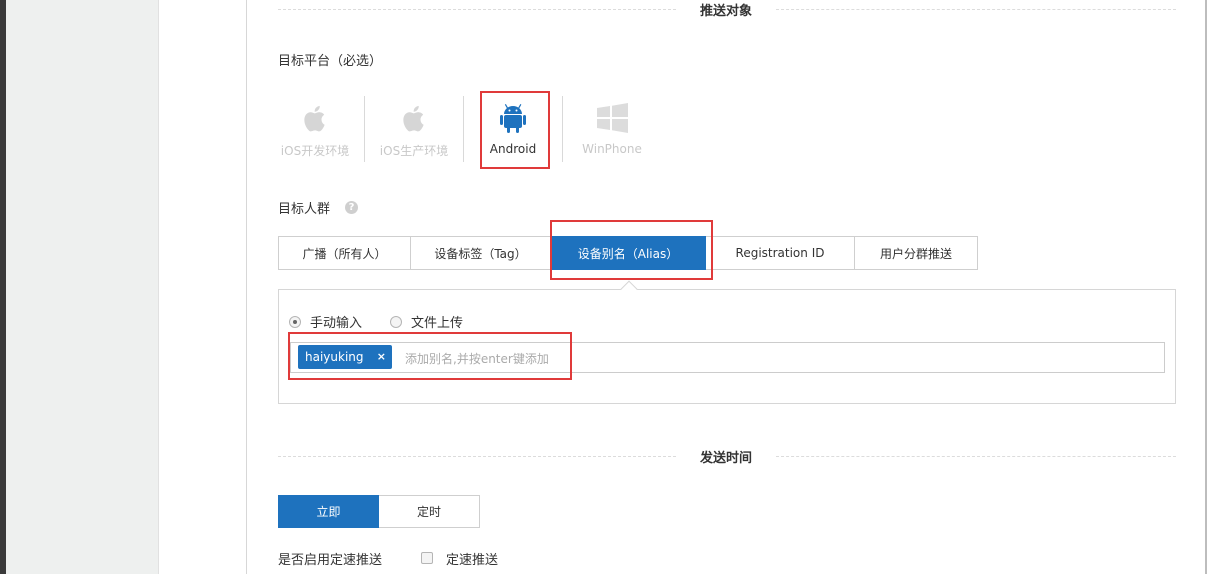  I want to click on rate-limit-label: 是否启用定速推送, so click(330, 560).